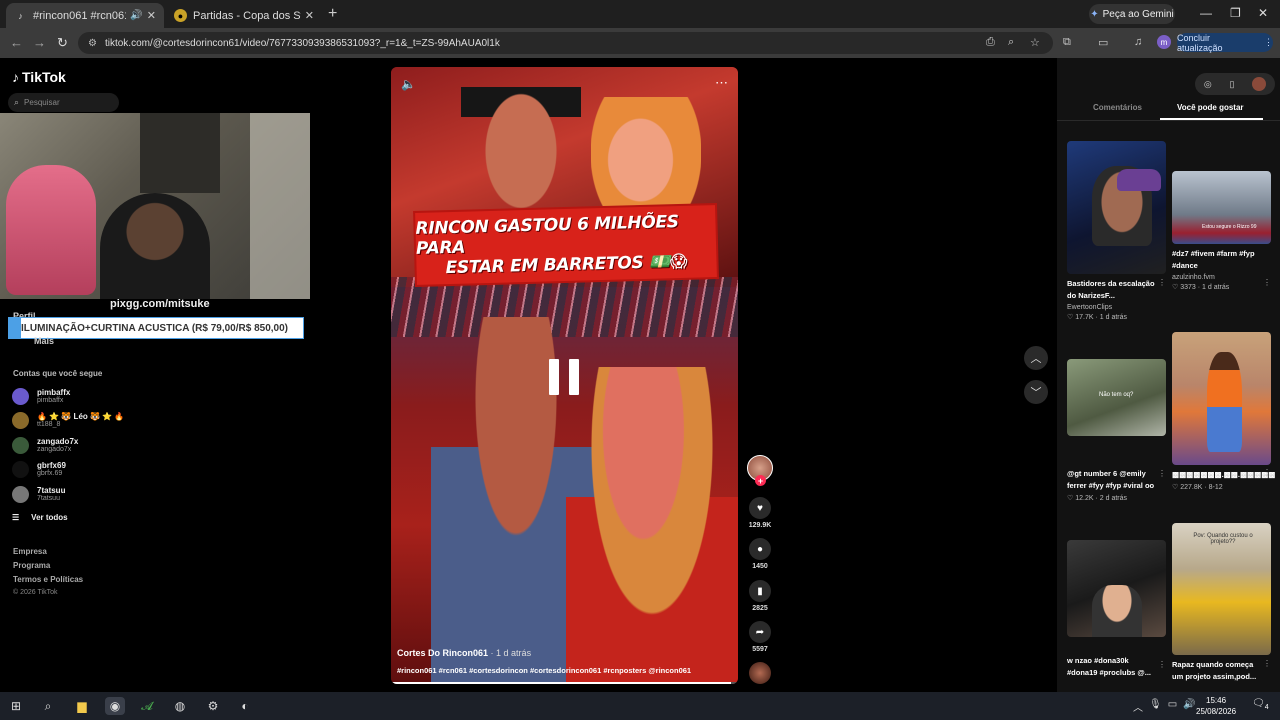 Image resolution: width=1280 pixels, height=720 pixels. I want to click on site-info-icon: ⚙, so click(92, 43).